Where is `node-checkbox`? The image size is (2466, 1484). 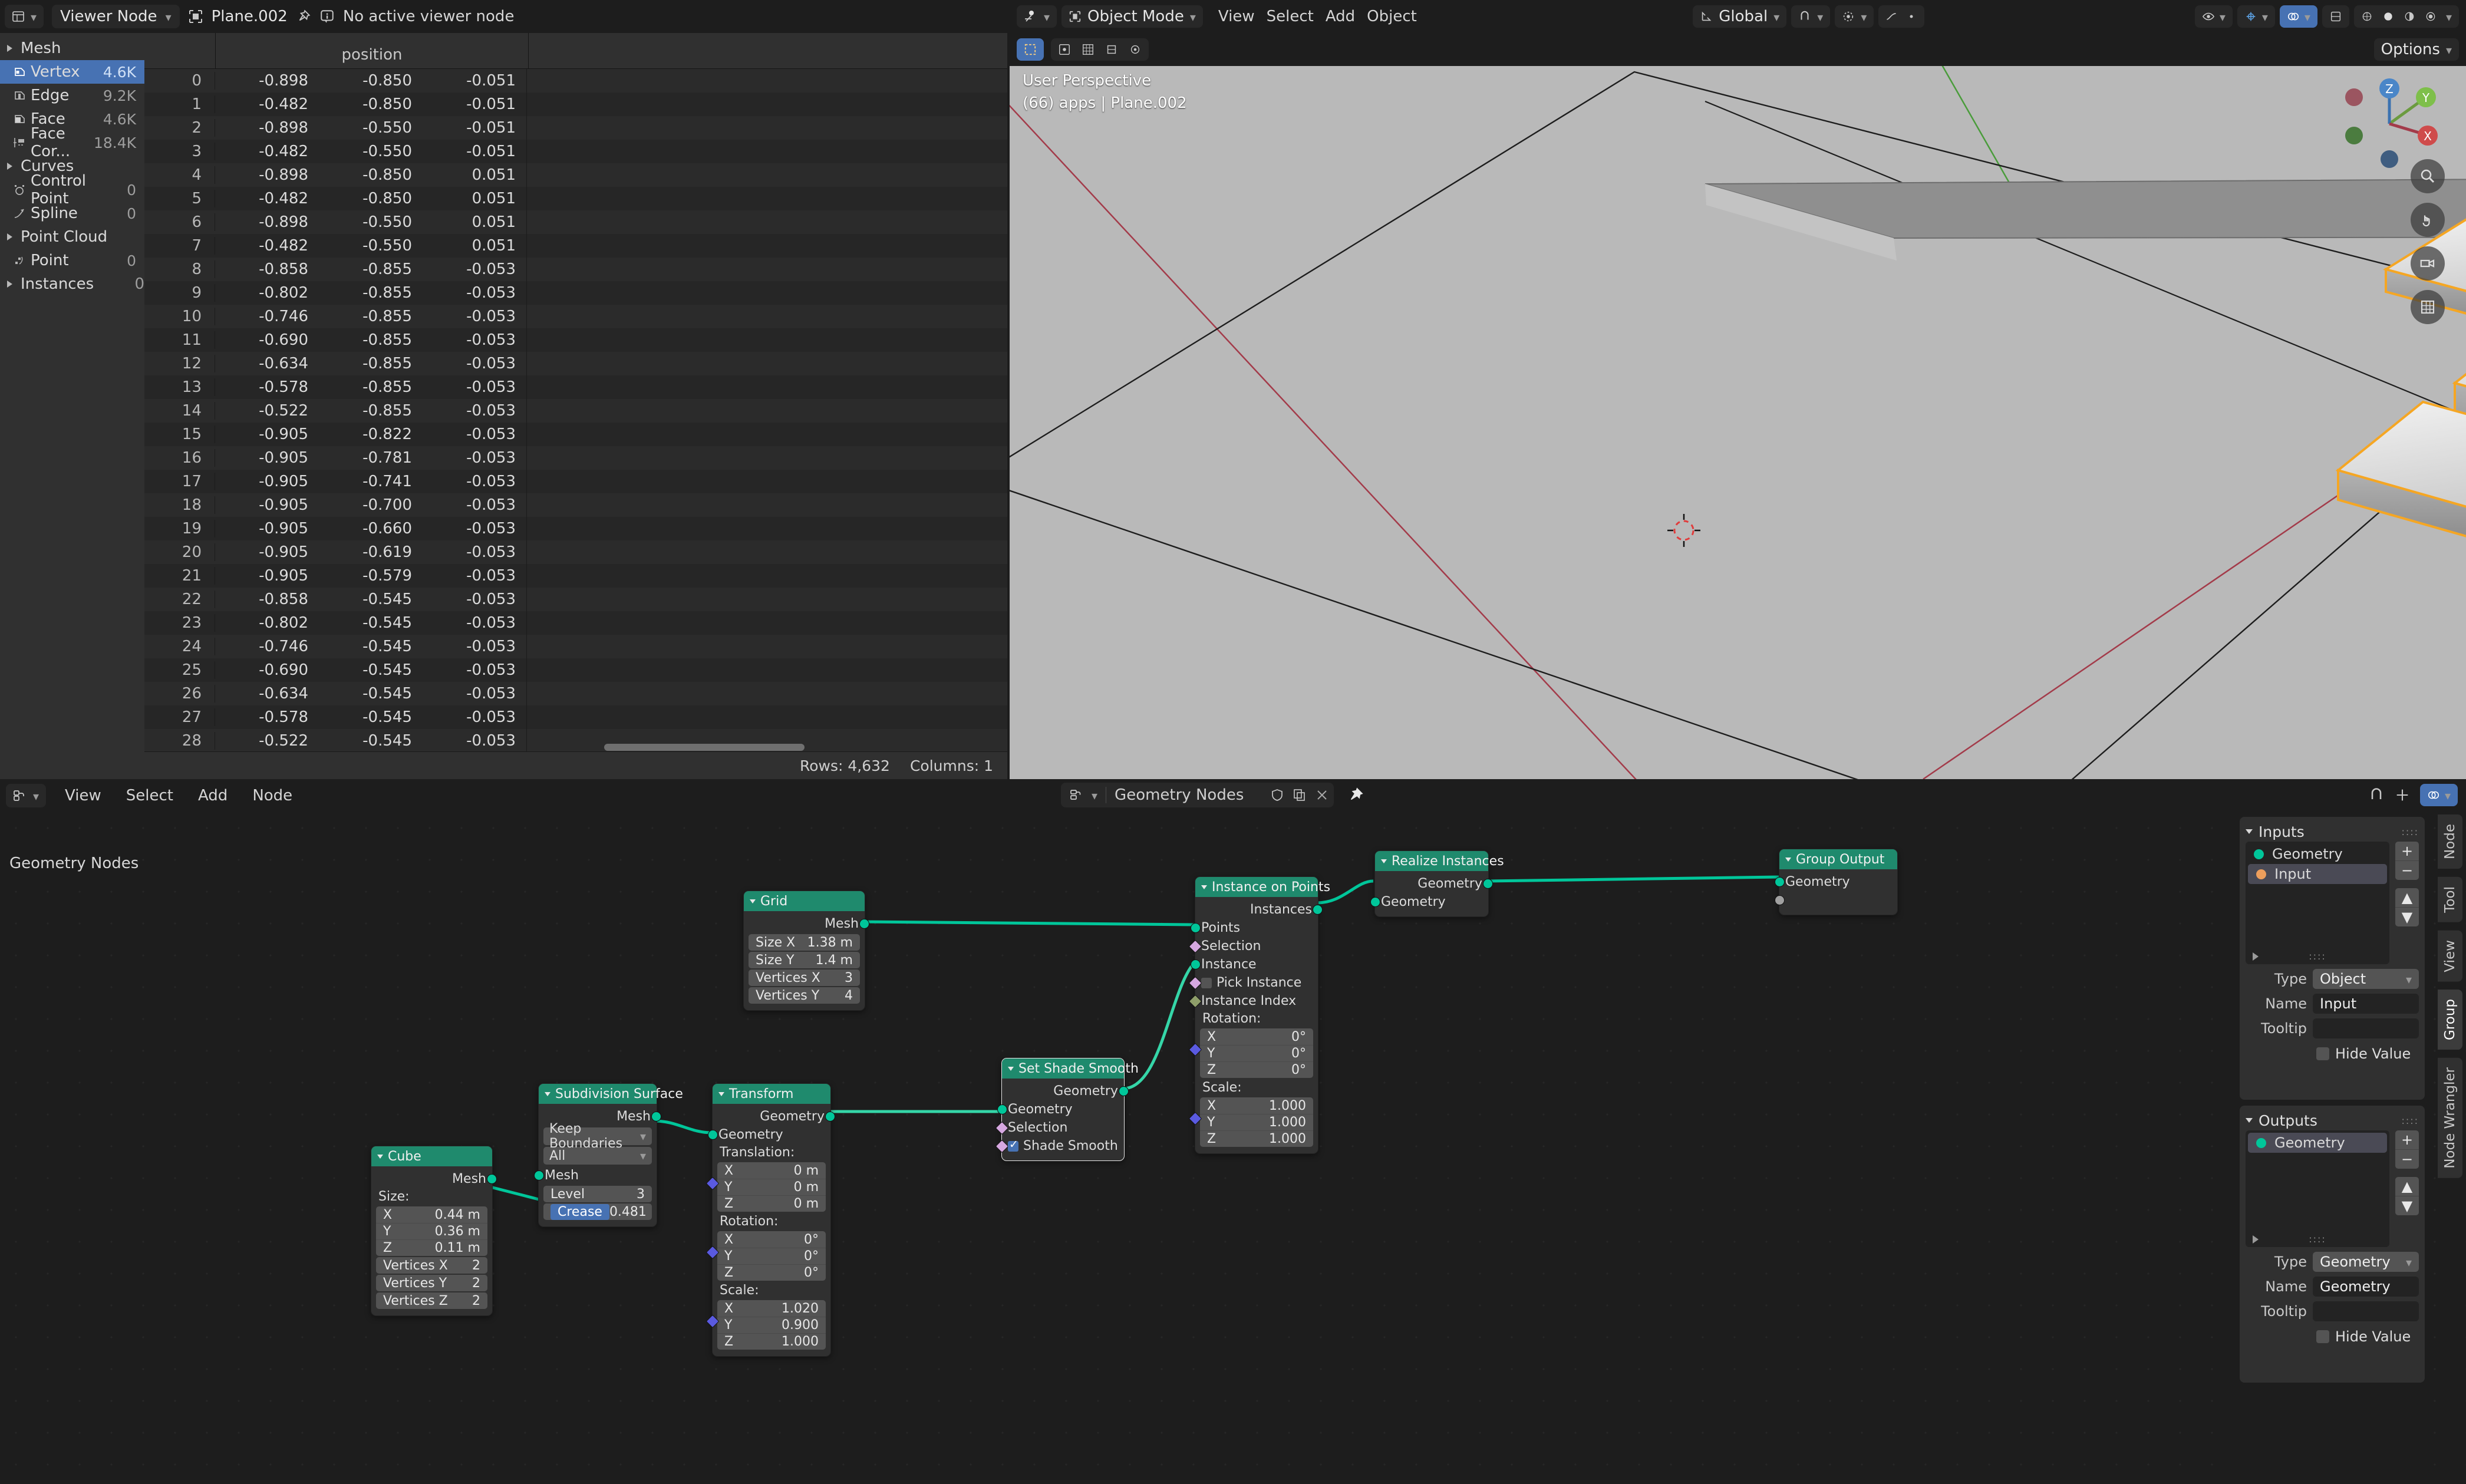
node-checkbox is located at coordinates (1013, 1145).